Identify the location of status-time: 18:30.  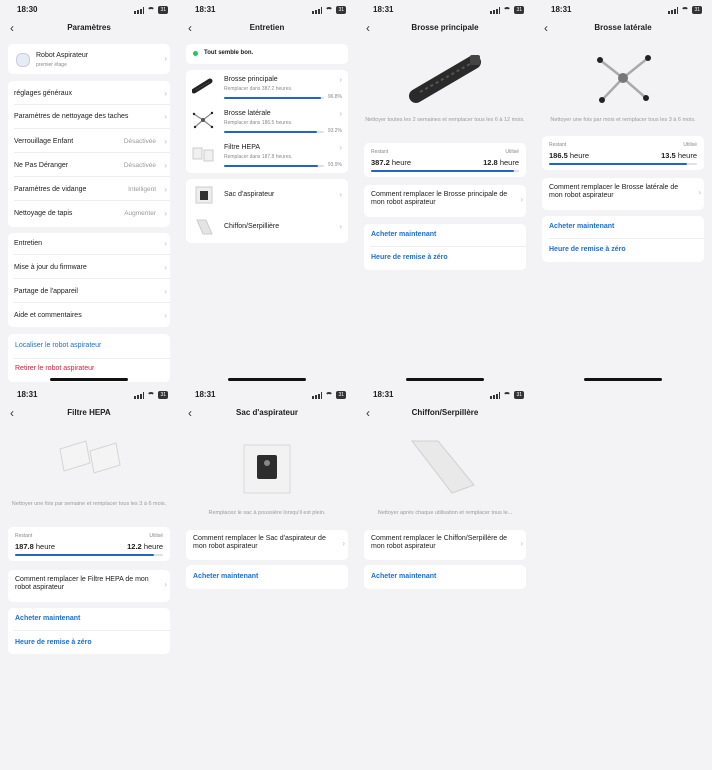
(27, 9).